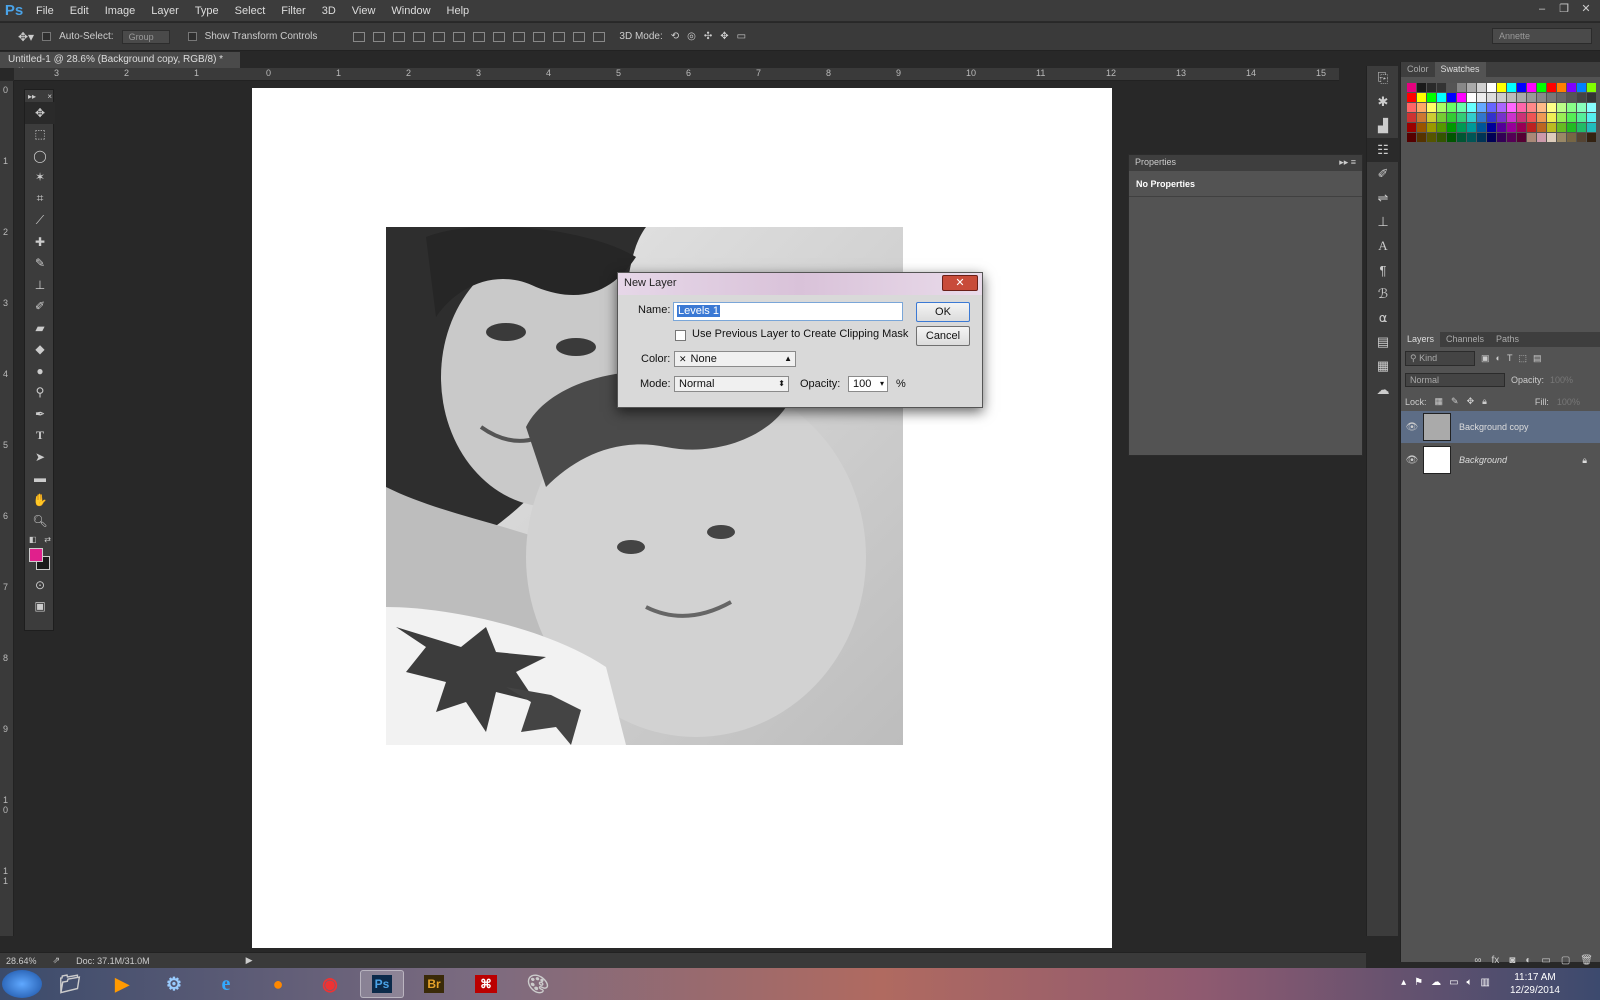  What do you see at coordinates (40, 199) in the screenshot?
I see `crop-tool-icon: ⌗` at bounding box center [40, 199].